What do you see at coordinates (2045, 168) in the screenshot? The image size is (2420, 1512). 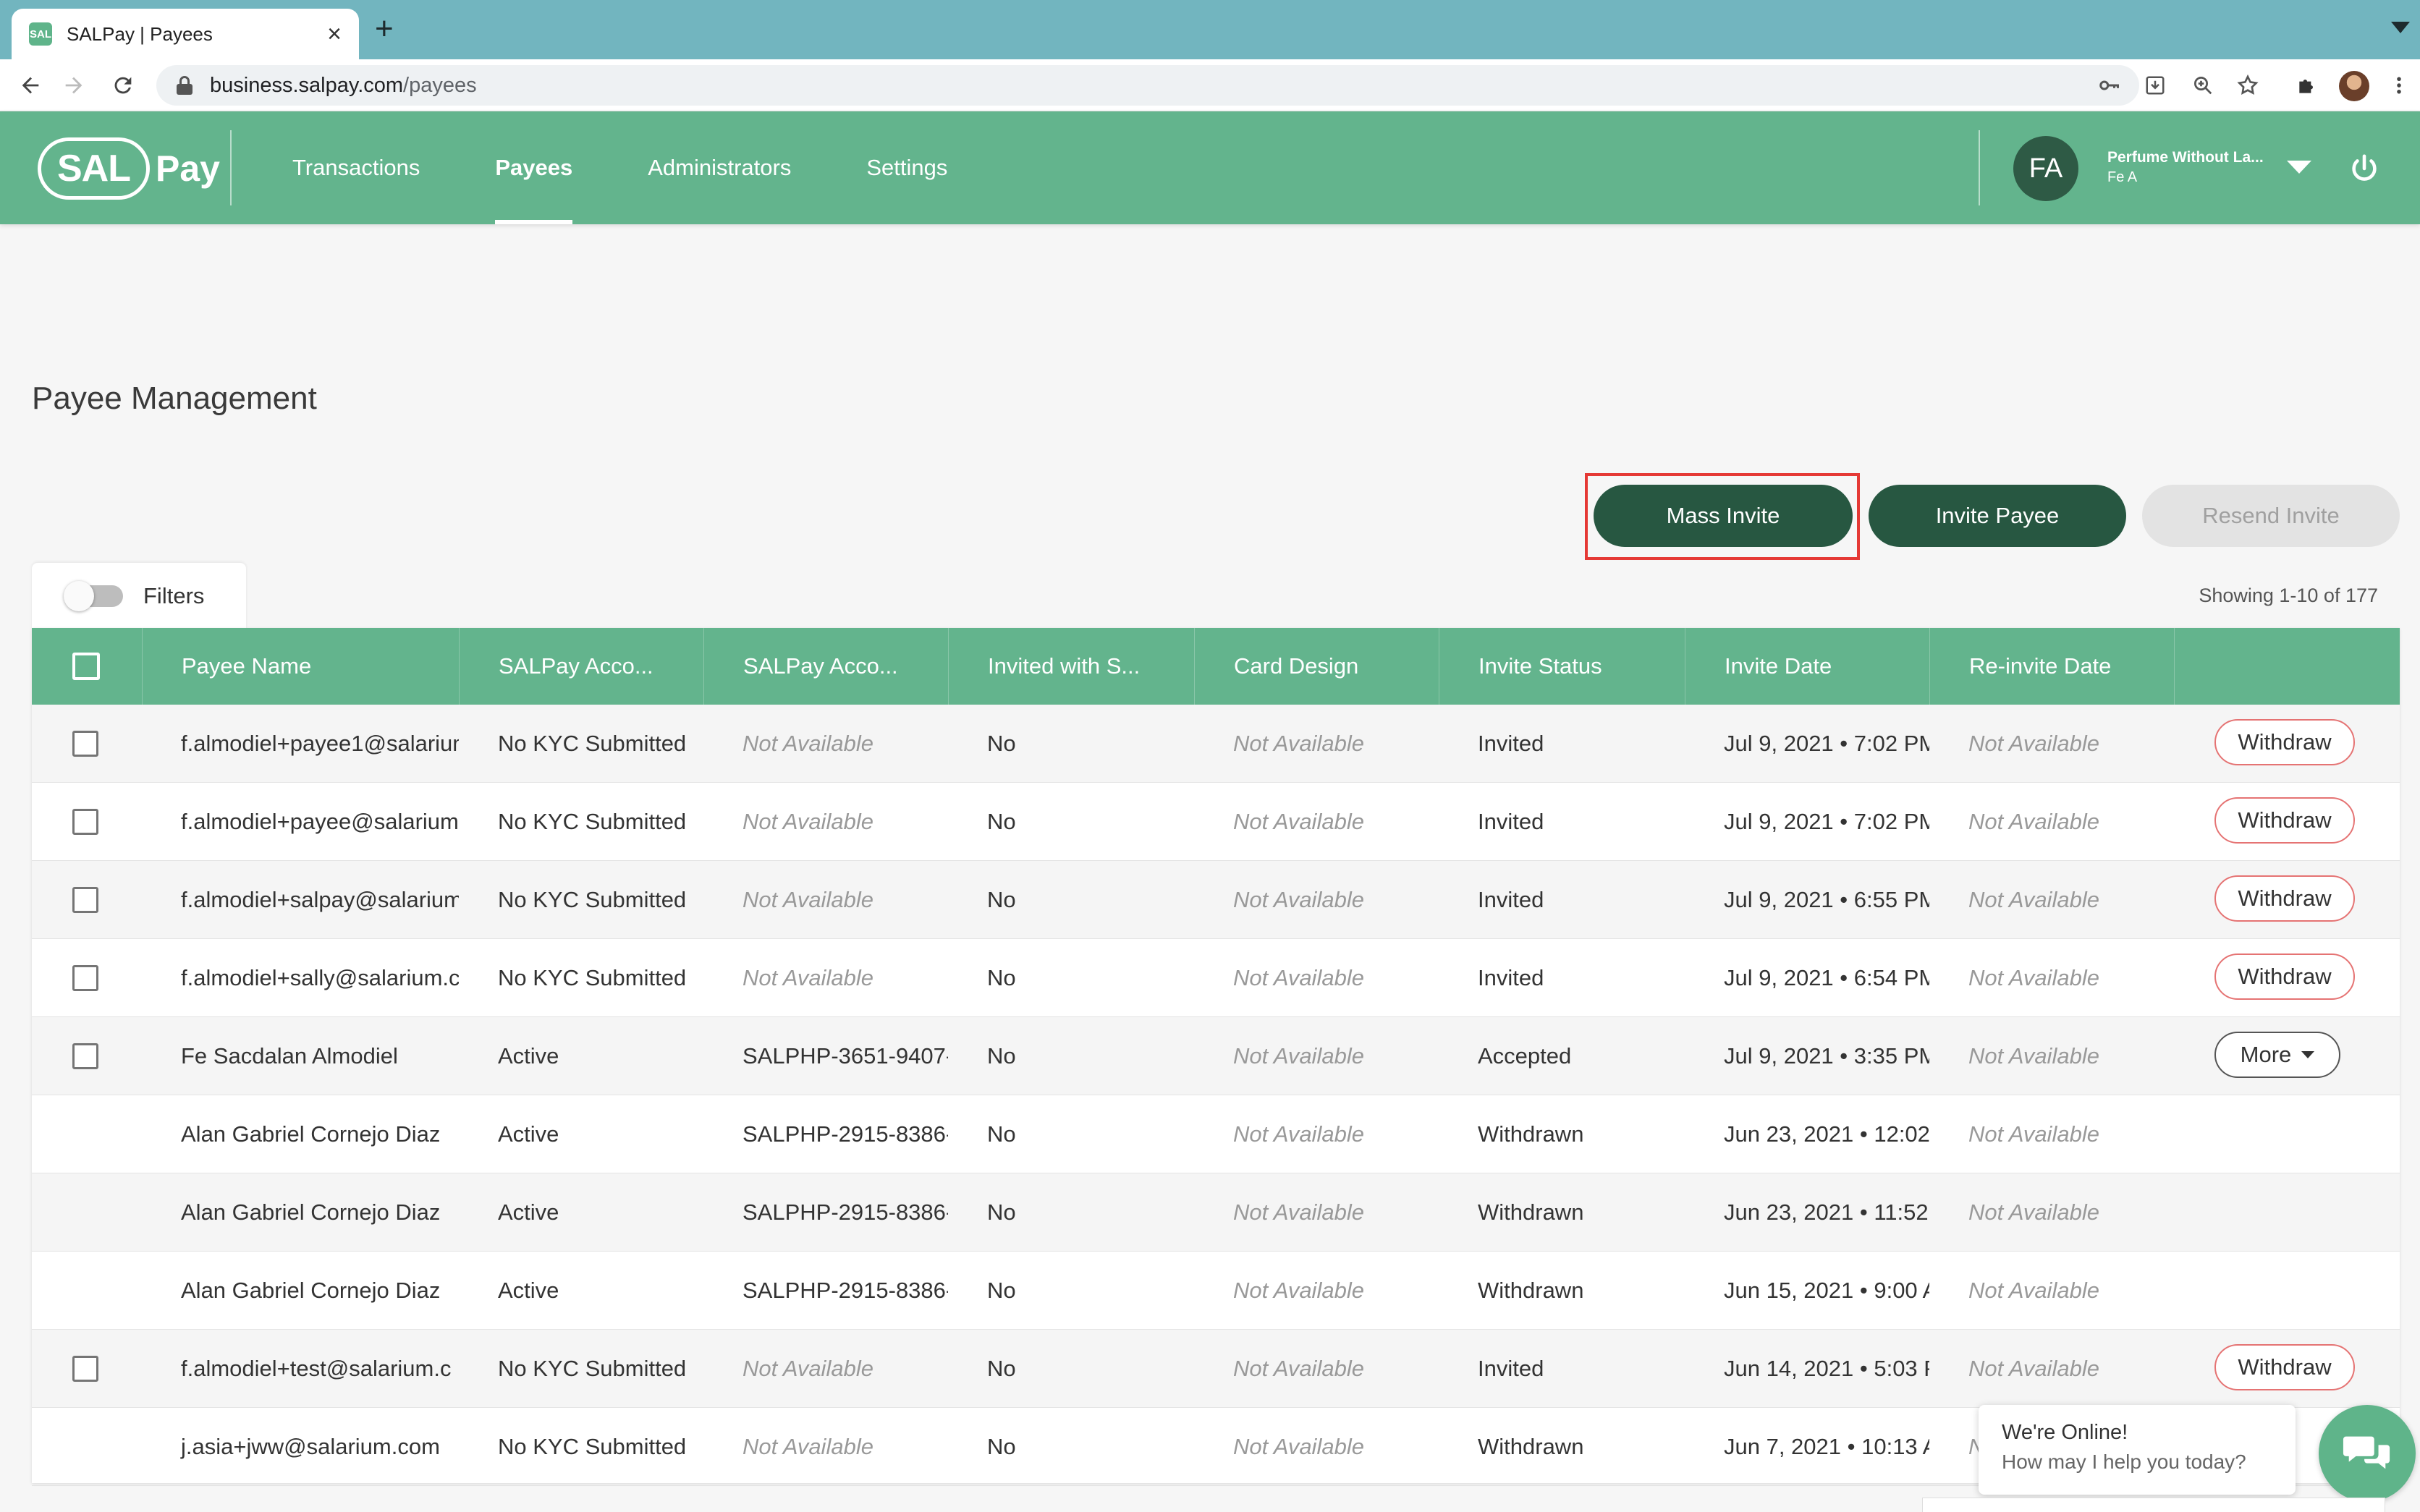 I see `user-avatar: FA` at bounding box center [2045, 168].